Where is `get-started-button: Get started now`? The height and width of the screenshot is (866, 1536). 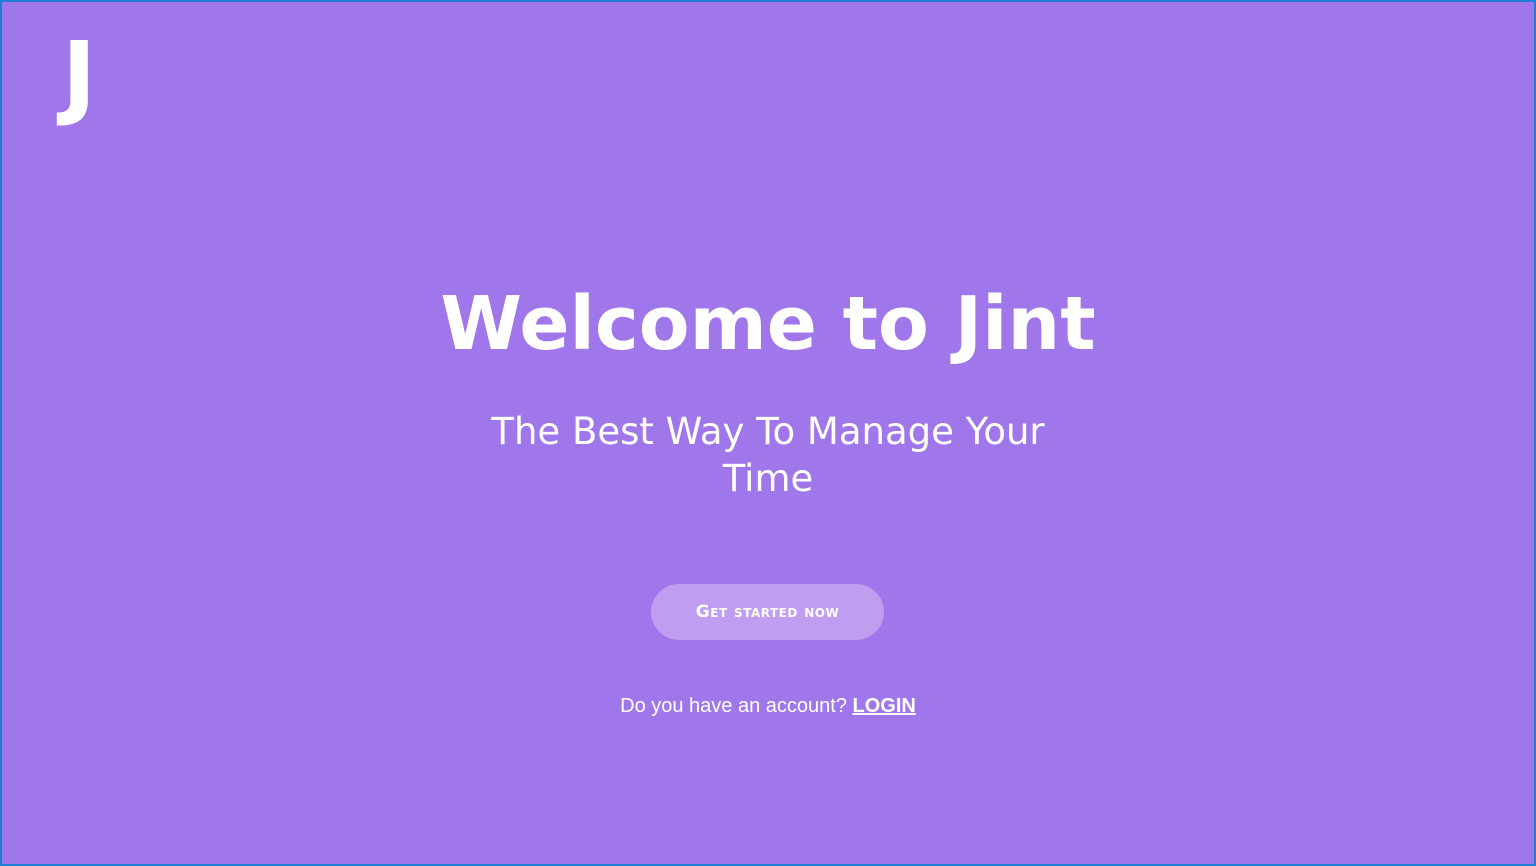
get-started-button: Get started now is located at coordinates (767, 612).